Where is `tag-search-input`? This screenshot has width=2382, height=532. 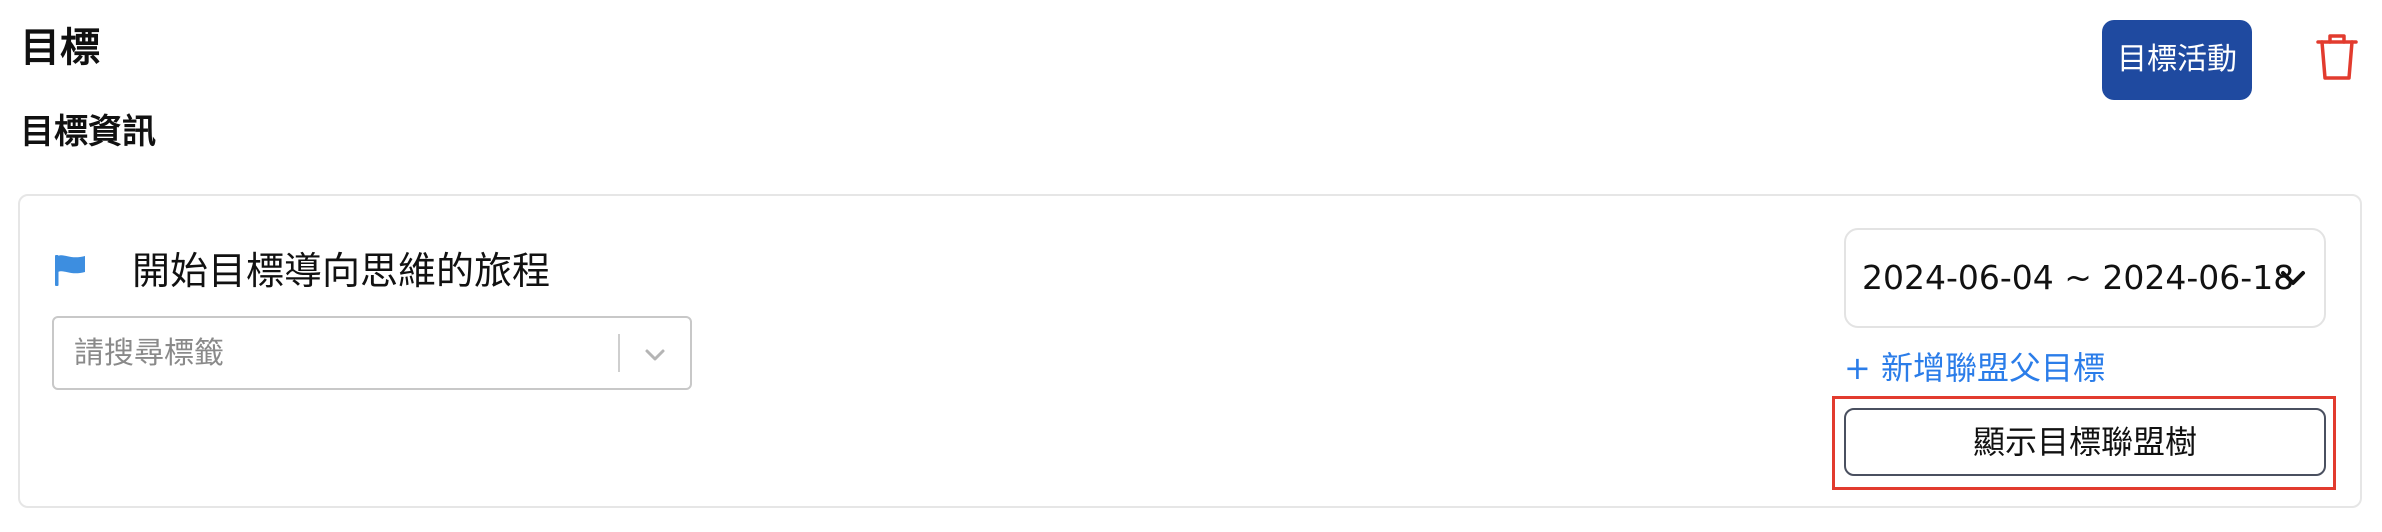
tag-search-input is located at coordinates (354, 353).